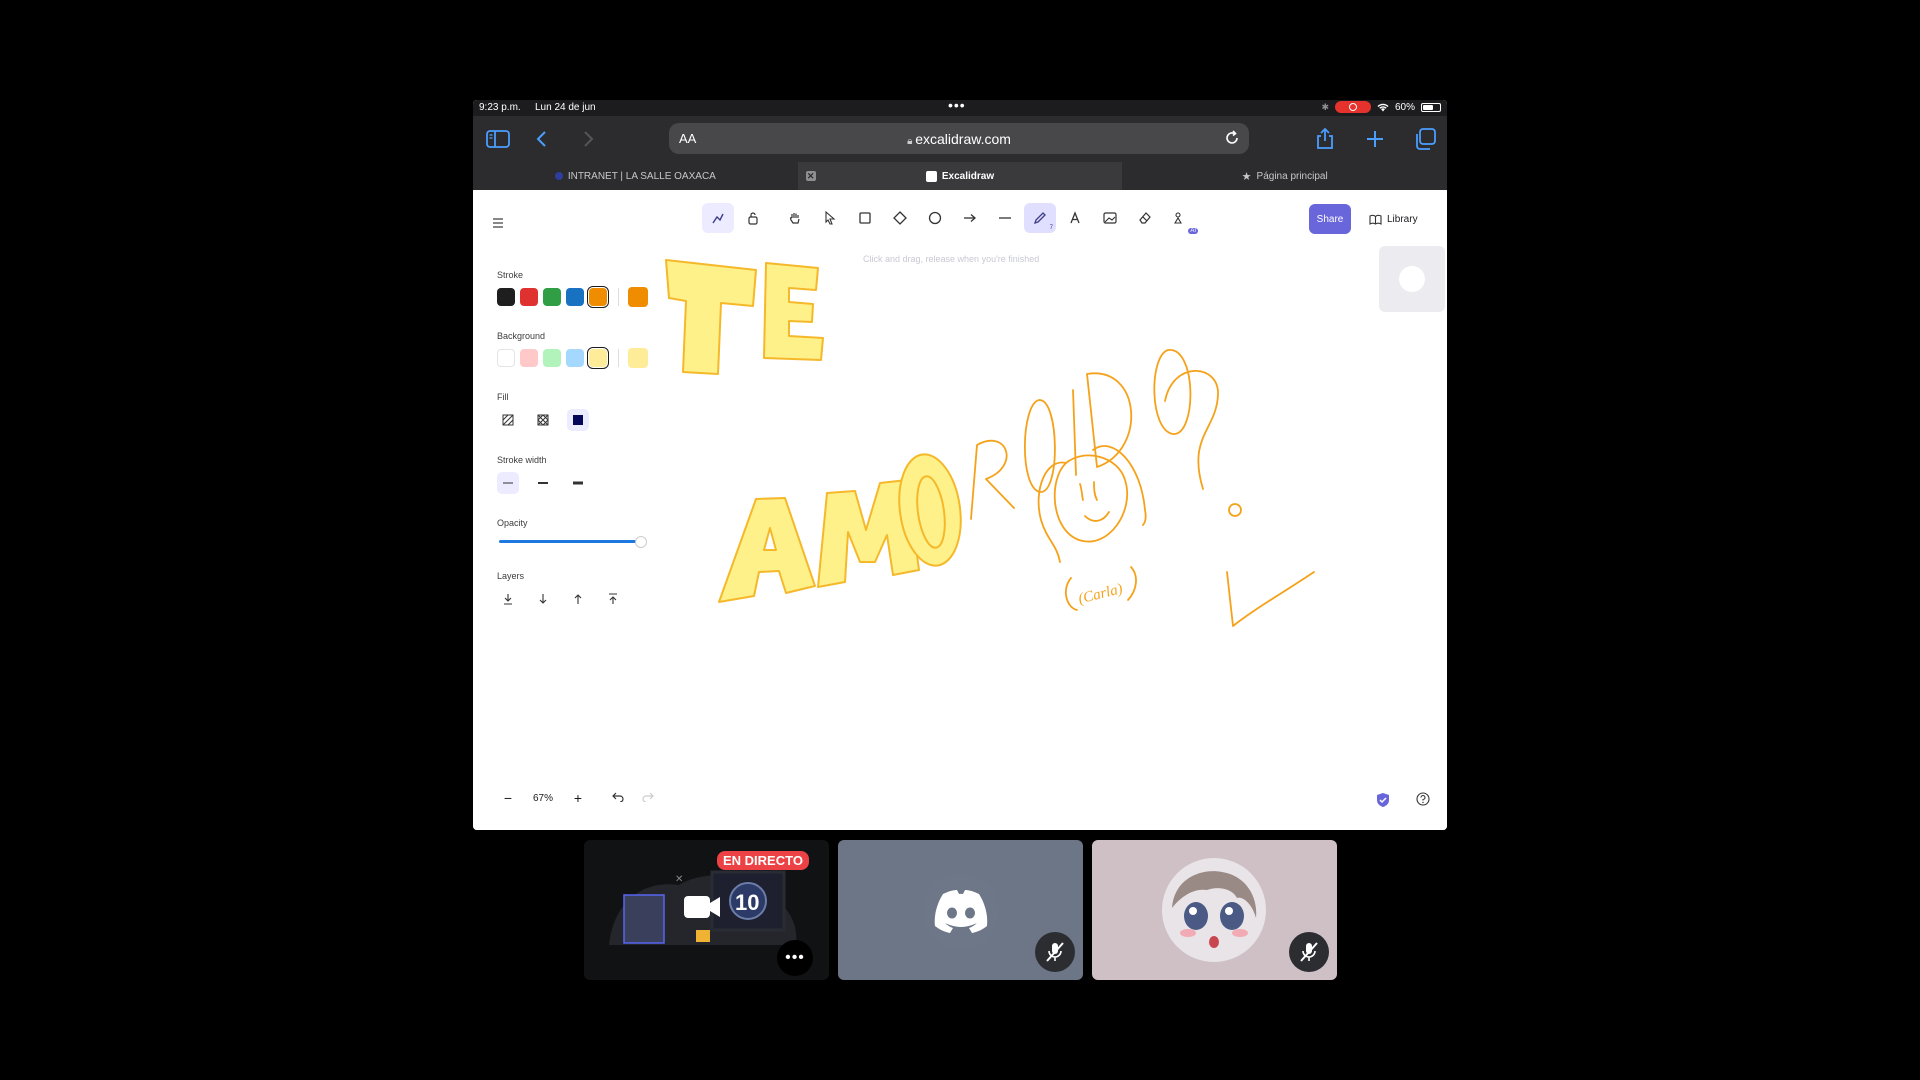 The height and width of the screenshot is (1080, 1920). What do you see at coordinates (1284, 176) in the screenshot?
I see `tab-home: ★ Página principal` at bounding box center [1284, 176].